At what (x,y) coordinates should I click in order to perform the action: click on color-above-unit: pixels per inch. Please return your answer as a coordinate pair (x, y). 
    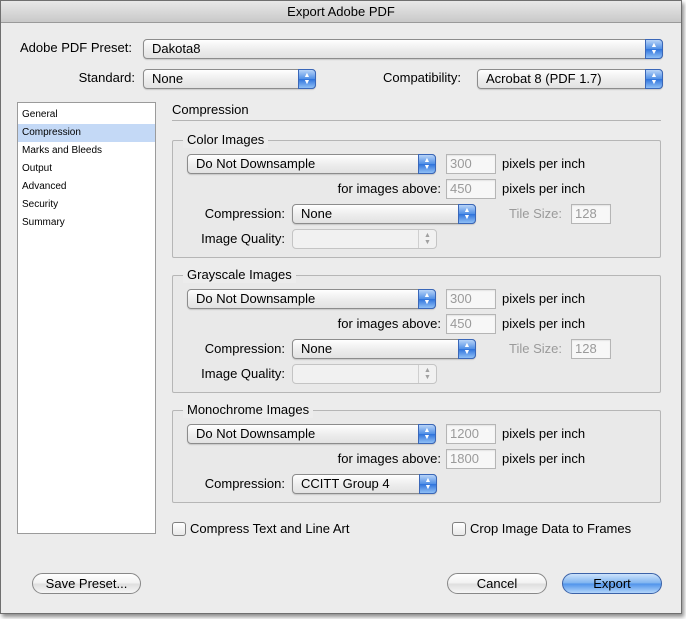
    Looking at the image, I should click on (544, 188).